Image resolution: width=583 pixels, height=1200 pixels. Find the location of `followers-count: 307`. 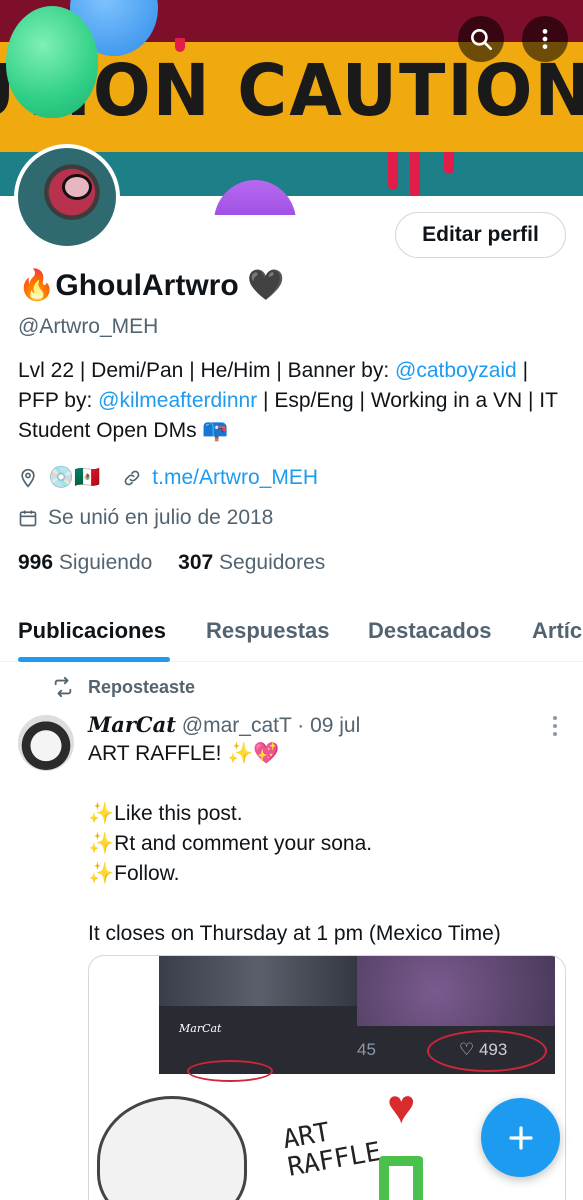

followers-count: 307 is located at coordinates (196, 562).